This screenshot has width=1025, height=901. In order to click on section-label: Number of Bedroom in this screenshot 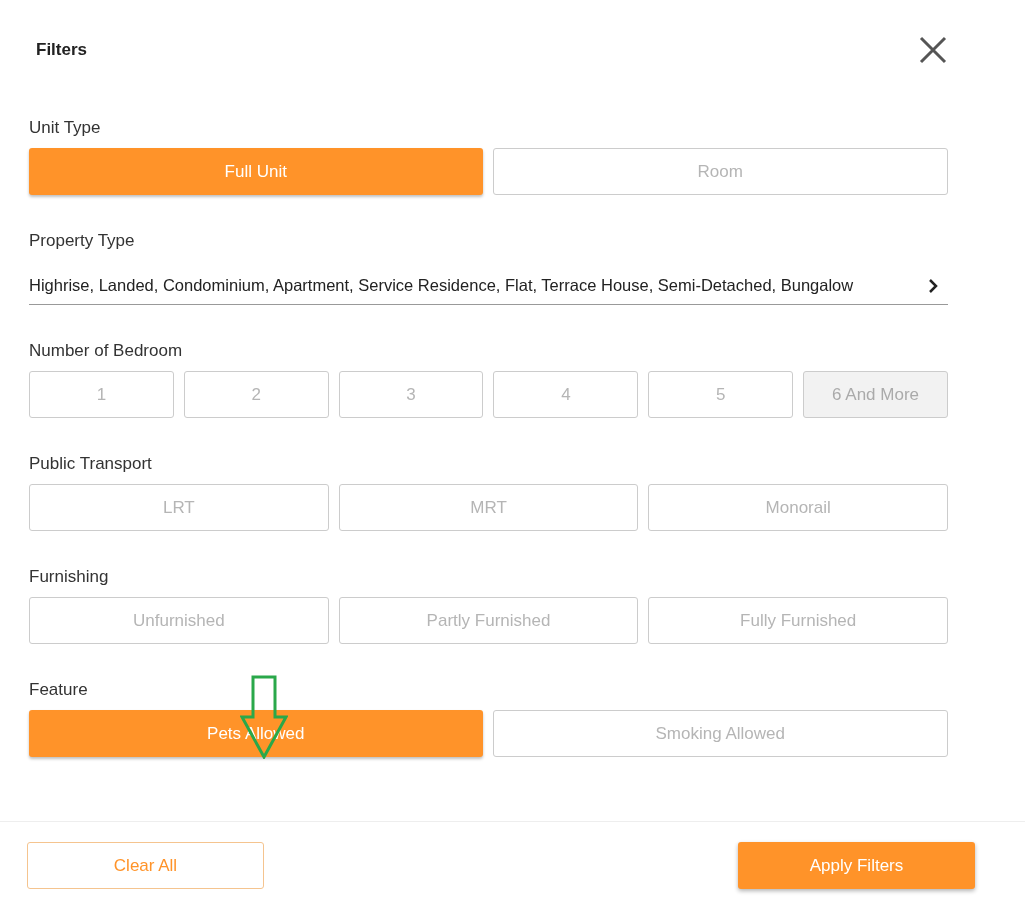, I will do `click(106, 351)`.